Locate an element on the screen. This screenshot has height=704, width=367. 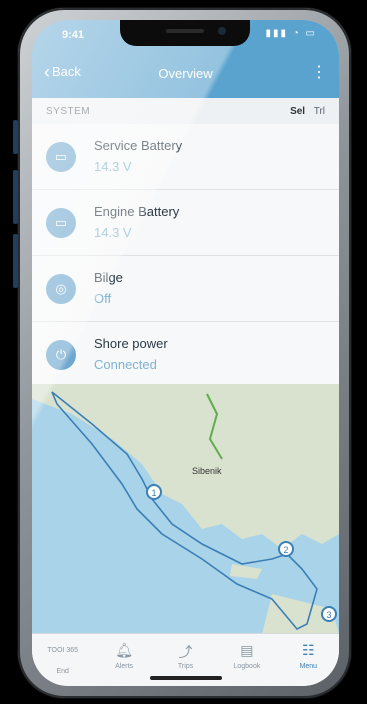
route-icon: ⤴ is located at coordinates (185, 652).